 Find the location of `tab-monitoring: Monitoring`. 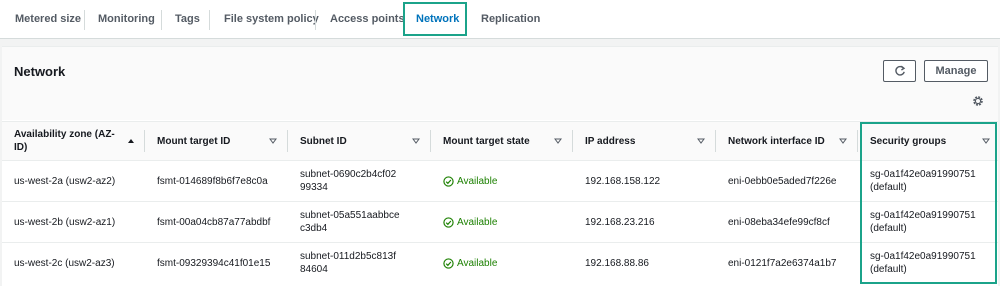

tab-monitoring: Monitoring is located at coordinates (126, 19).